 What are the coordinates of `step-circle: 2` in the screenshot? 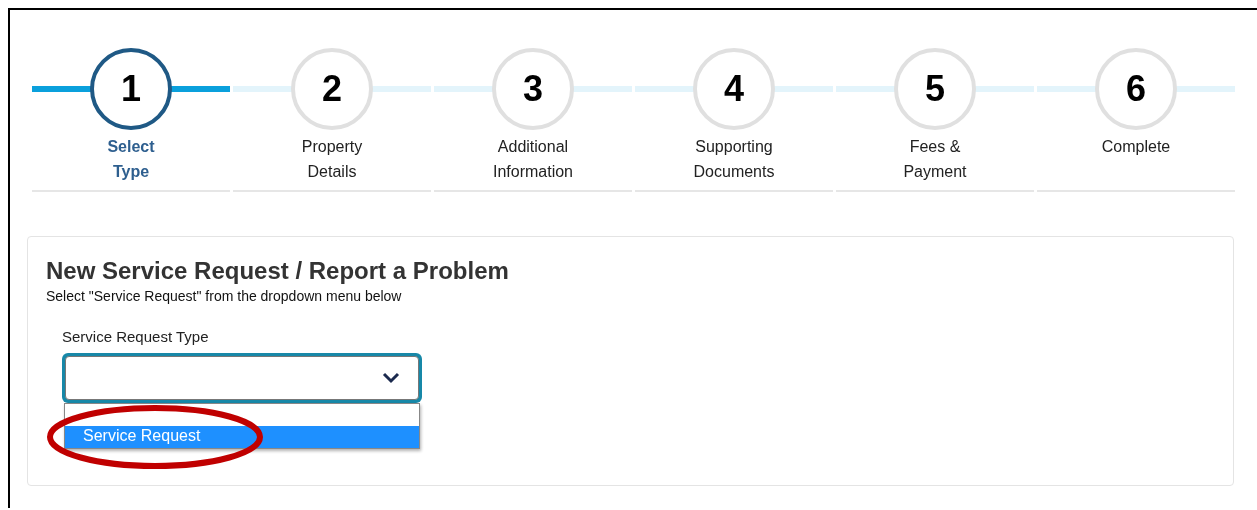 It's located at (332, 89).